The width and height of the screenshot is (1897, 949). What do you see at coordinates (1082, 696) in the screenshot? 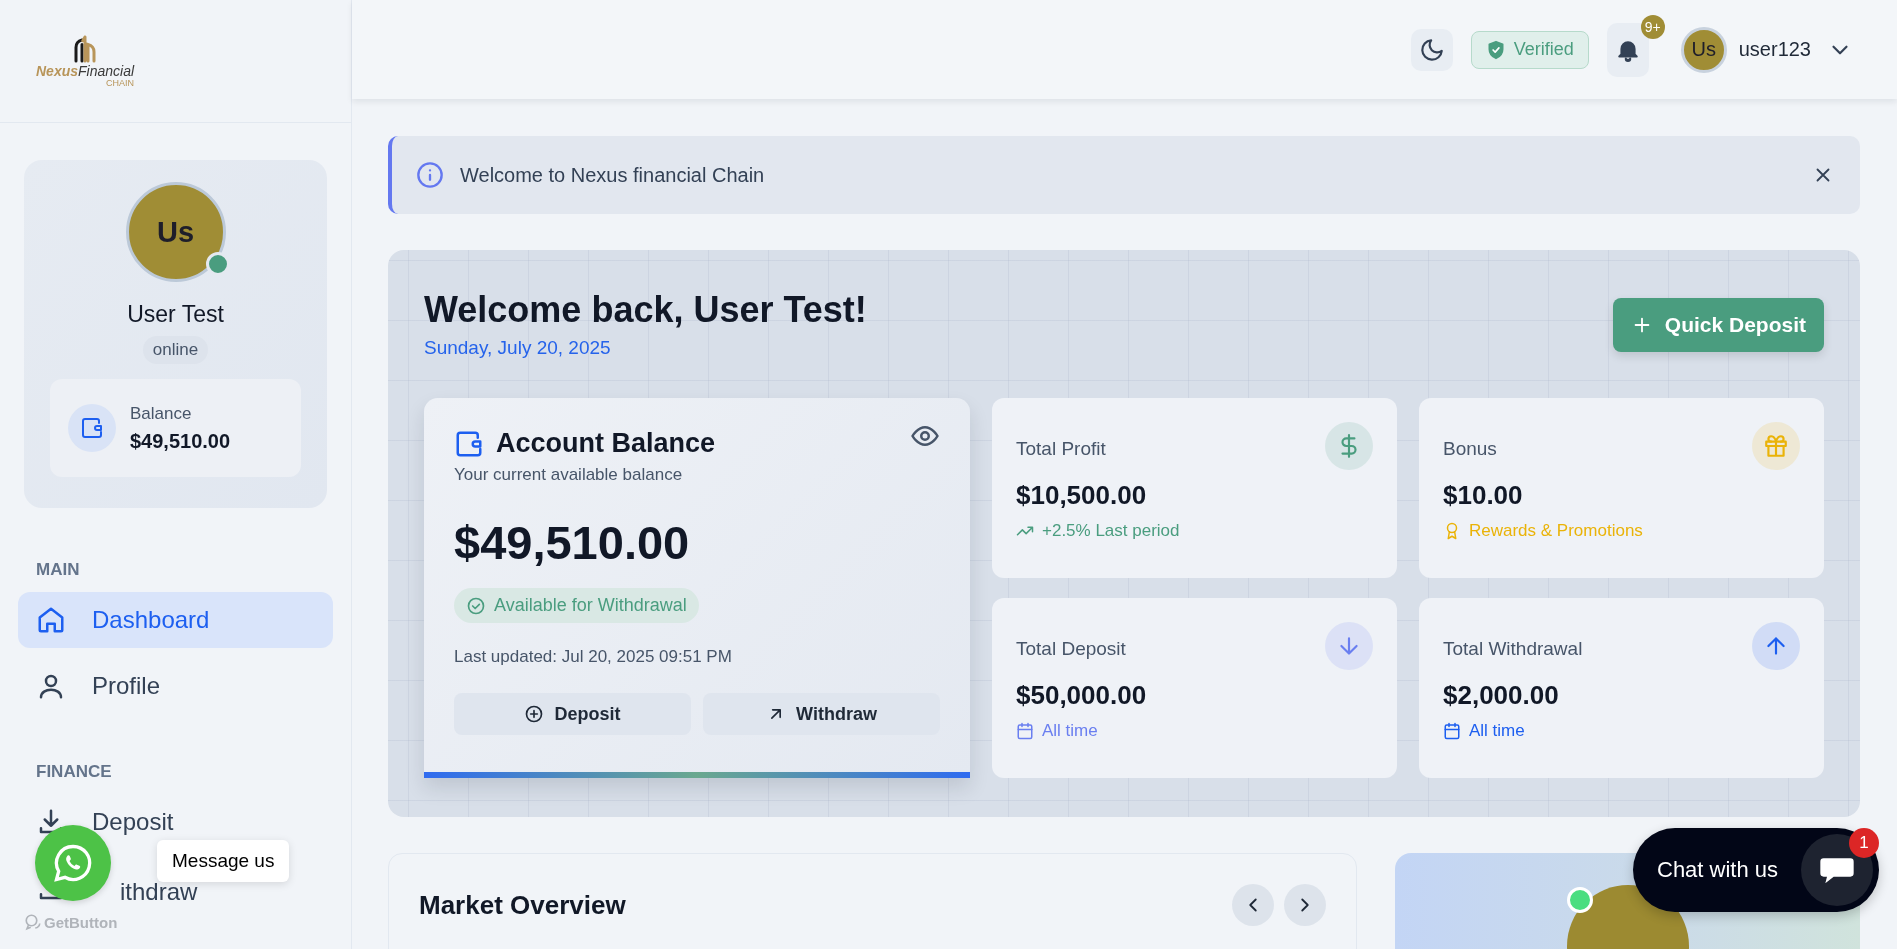
I see `stat-value: $50,000.00` at bounding box center [1082, 696].